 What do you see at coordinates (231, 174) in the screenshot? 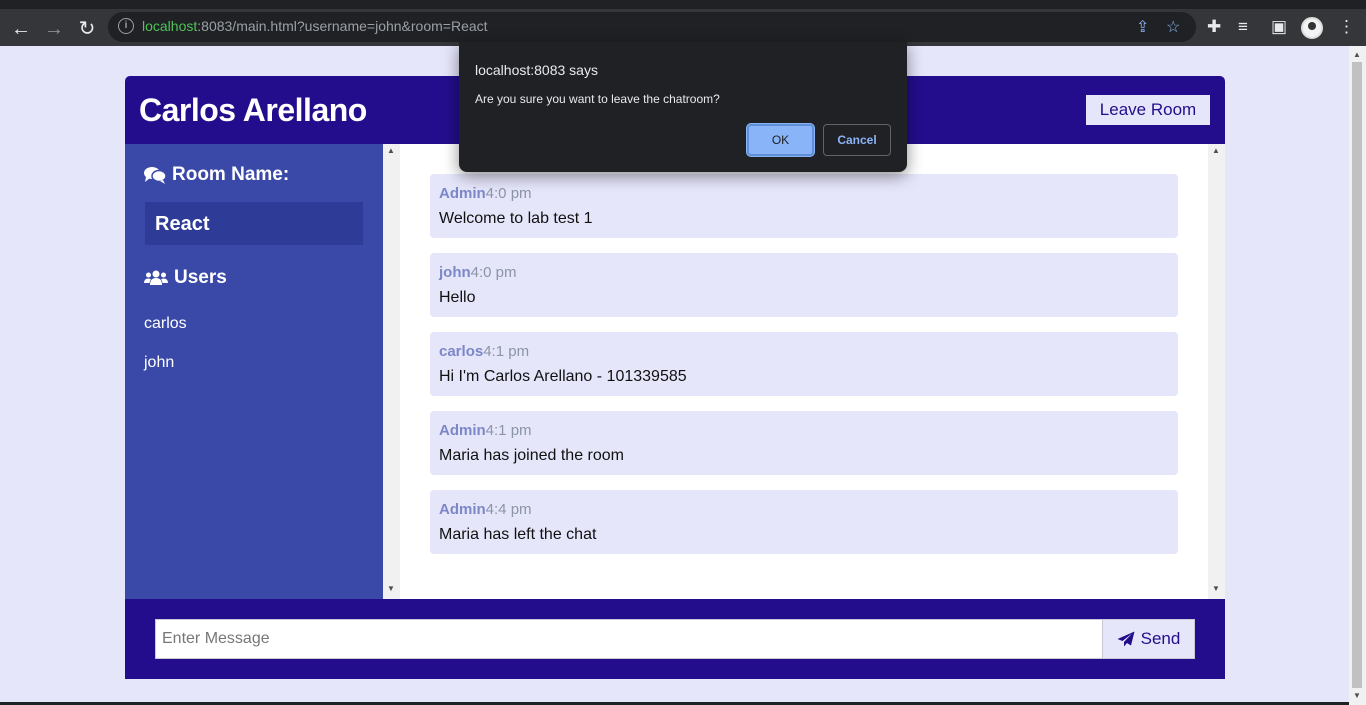
I see `room-name-heading-label: Room Name:` at bounding box center [231, 174].